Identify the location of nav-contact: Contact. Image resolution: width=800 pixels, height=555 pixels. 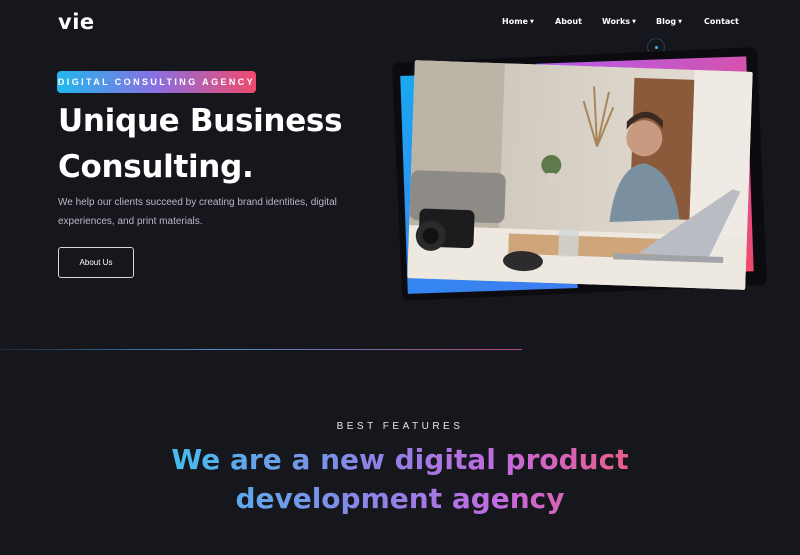
(721, 21).